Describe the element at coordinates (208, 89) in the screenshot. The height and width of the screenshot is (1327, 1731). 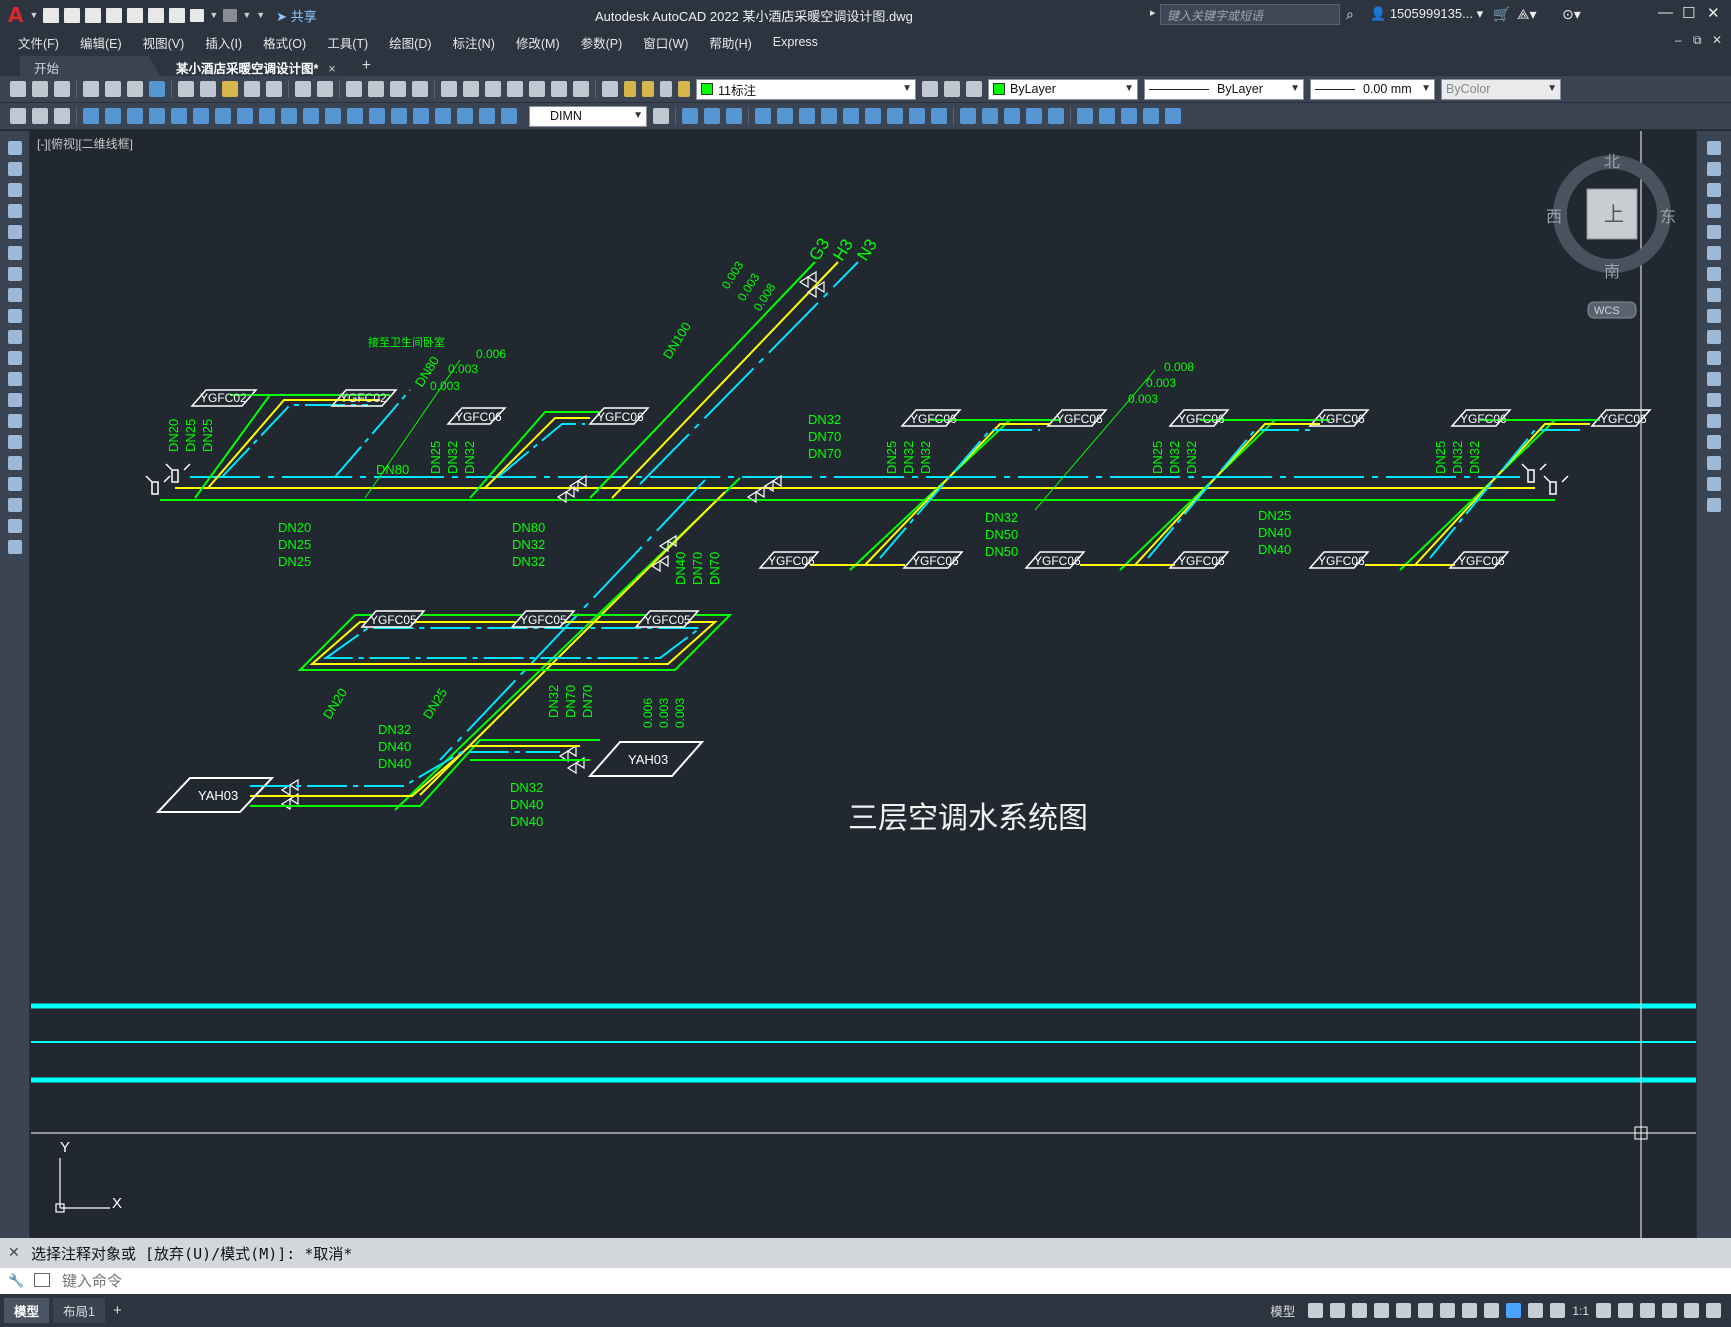
I see `copy-icon` at that location.